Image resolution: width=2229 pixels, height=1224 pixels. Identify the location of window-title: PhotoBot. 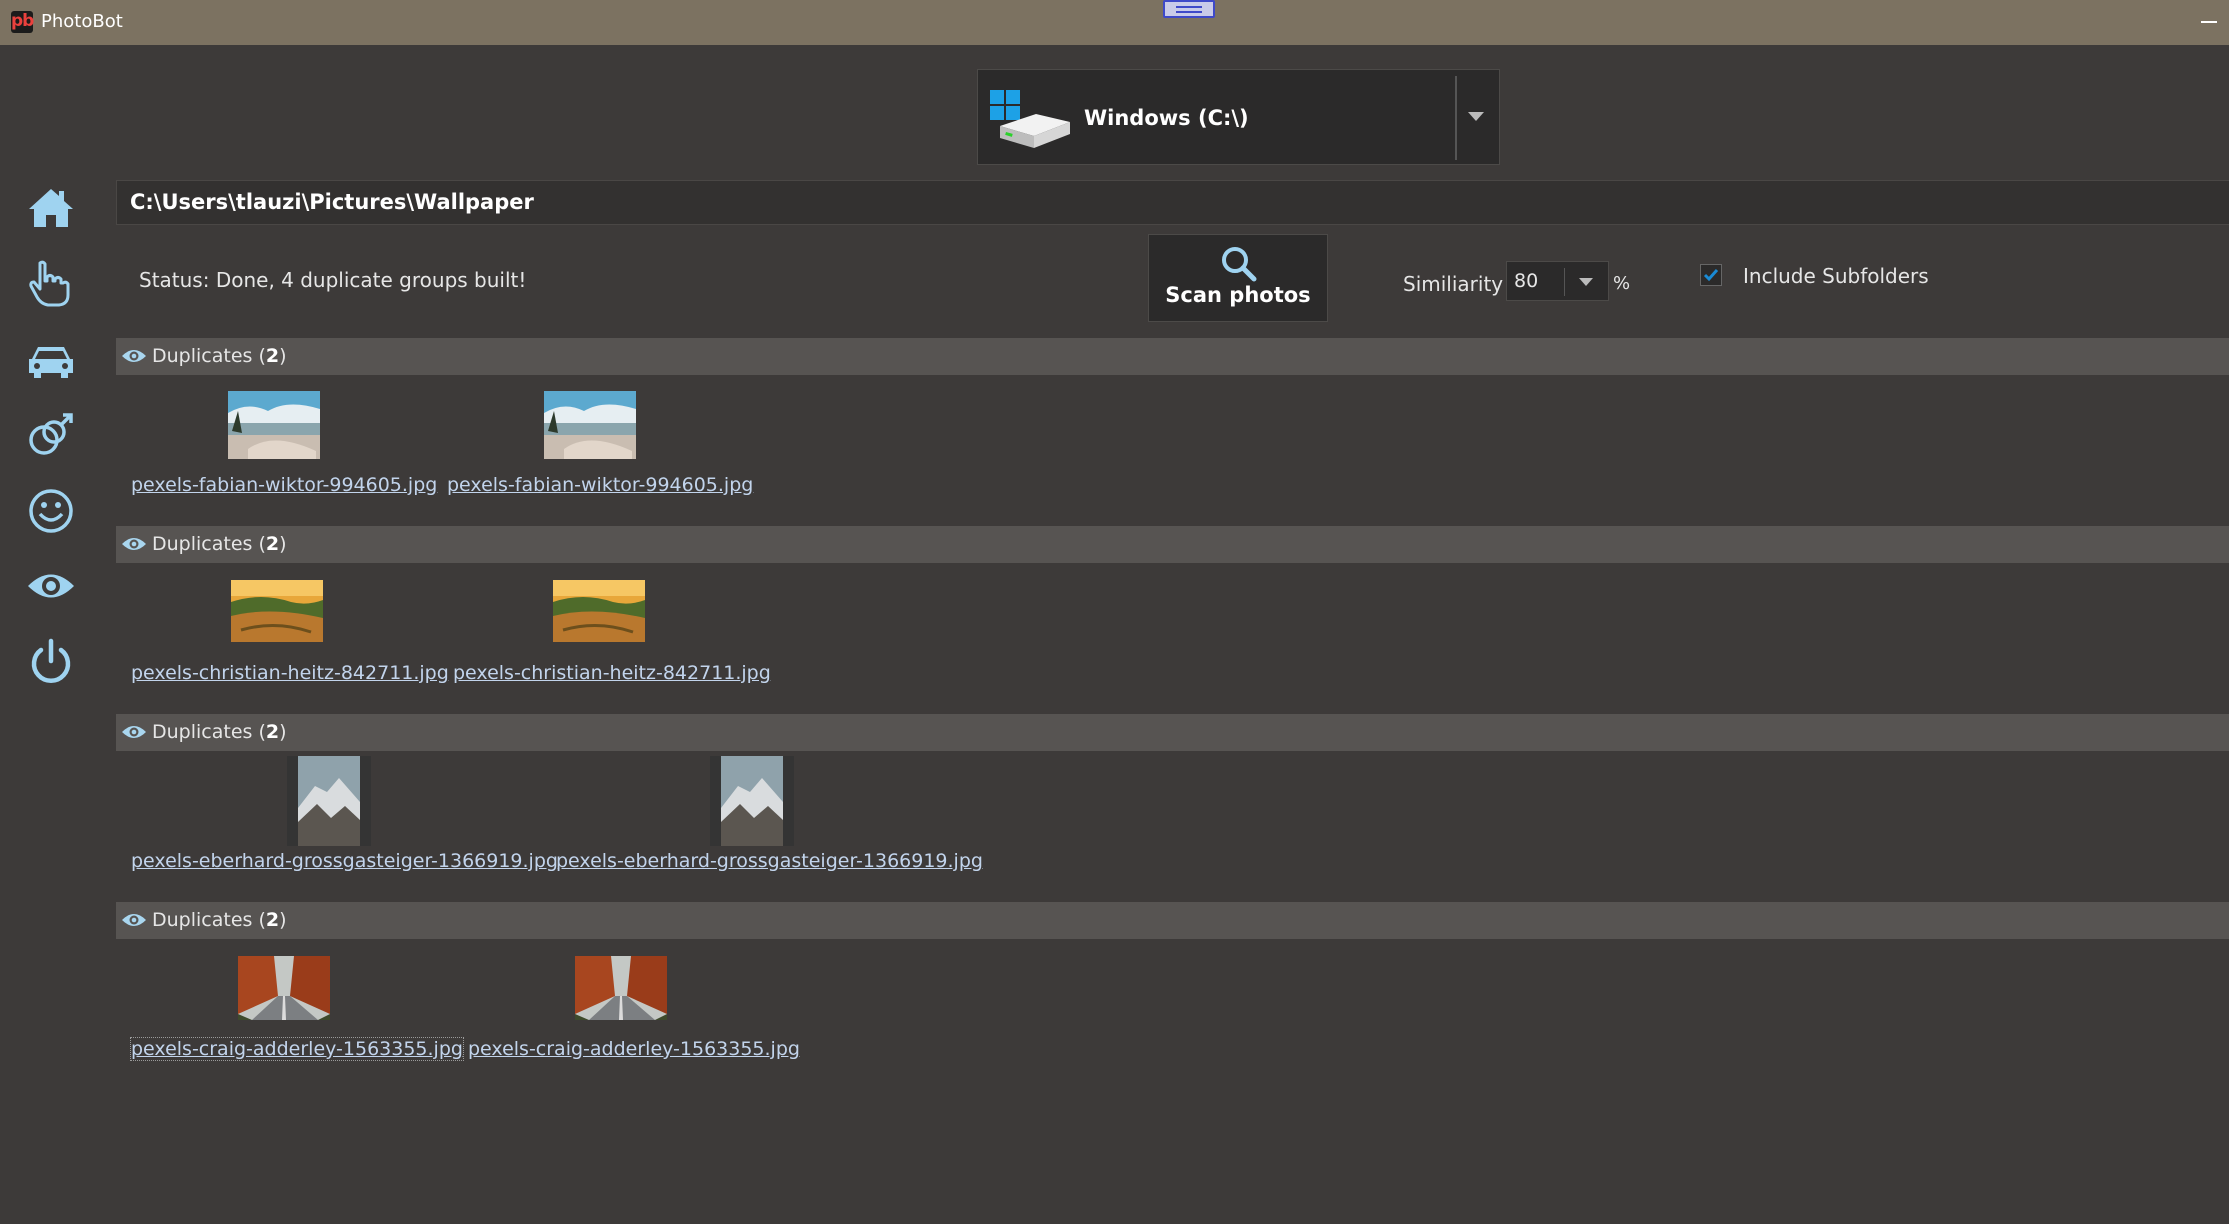
(82, 21).